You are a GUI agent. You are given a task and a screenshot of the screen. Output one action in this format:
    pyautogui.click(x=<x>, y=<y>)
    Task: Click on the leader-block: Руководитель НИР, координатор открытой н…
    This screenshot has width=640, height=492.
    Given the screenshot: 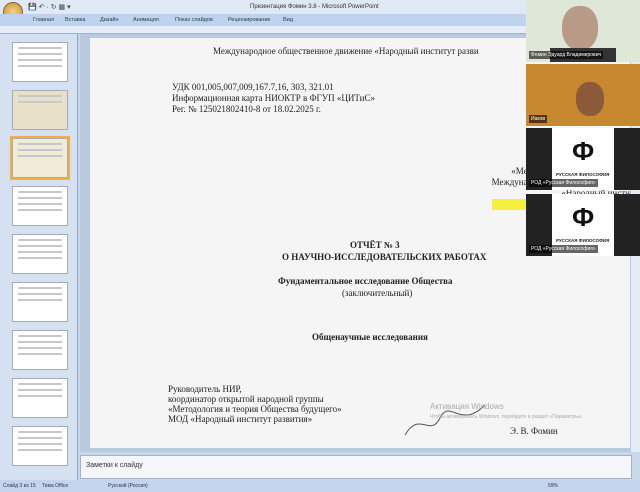 What is the action you would take?
    pyautogui.click(x=255, y=404)
    